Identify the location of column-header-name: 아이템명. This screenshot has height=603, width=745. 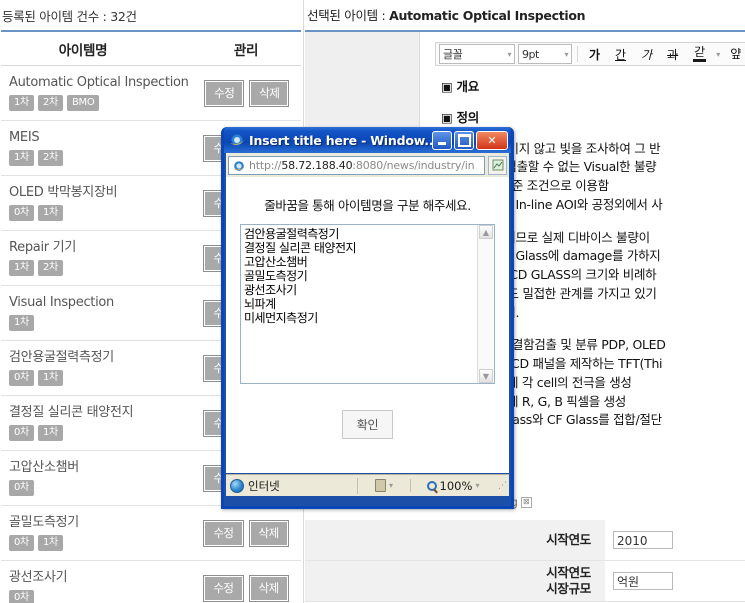
(83, 50).